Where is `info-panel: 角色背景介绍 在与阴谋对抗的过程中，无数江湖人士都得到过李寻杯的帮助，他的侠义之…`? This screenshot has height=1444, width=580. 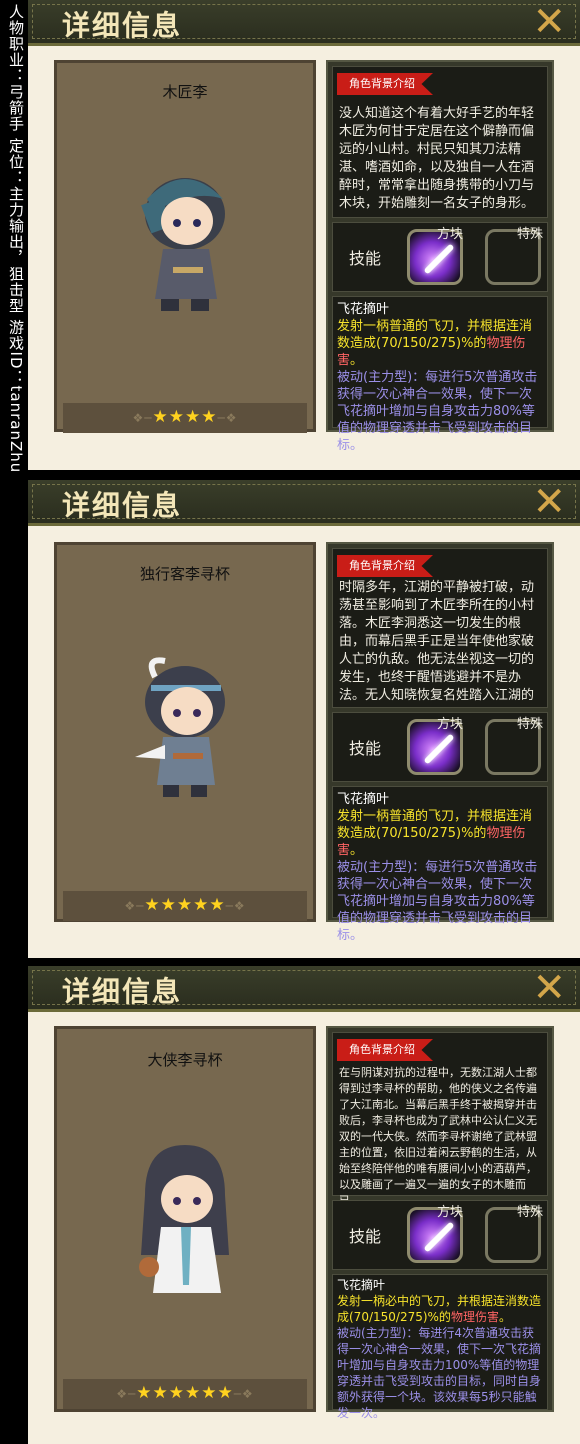 info-panel: 角色背景介绍 在与阴谋对抗的过程中，无数江湖人士都得到过李寻杯的帮助，他的侠义之… is located at coordinates (440, 1223).